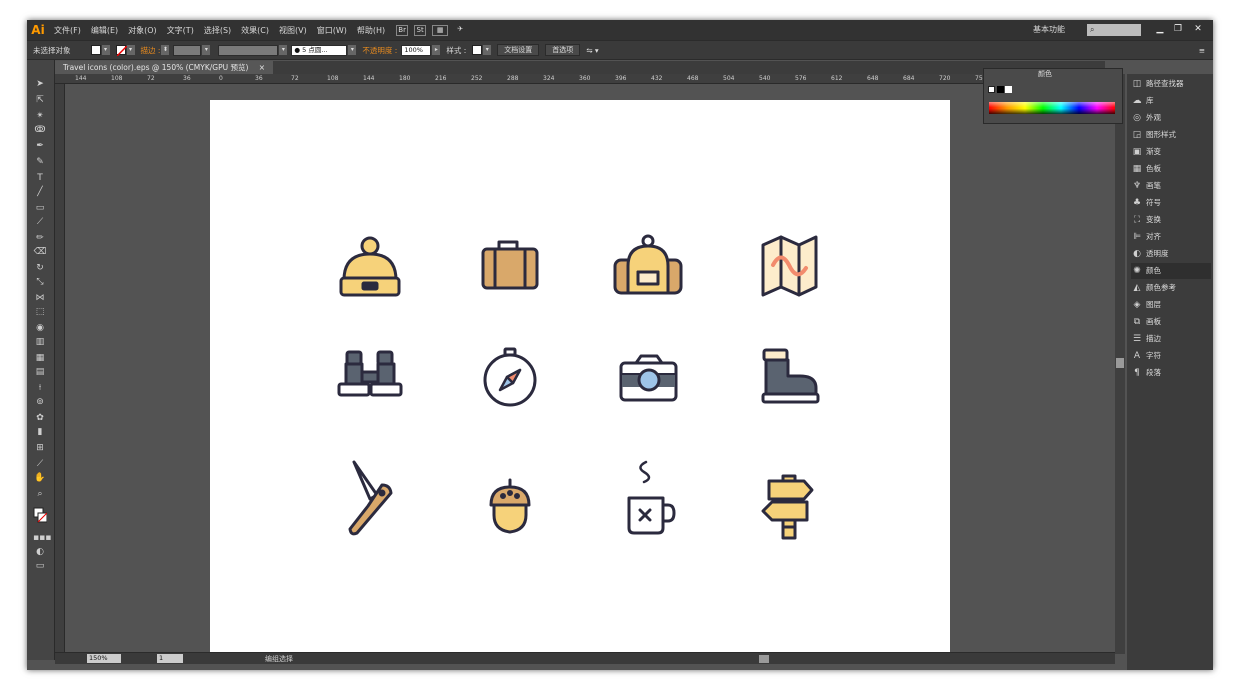  Describe the element at coordinates (104, 30) in the screenshot. I see `menu-edit: 编辑(E)` at that location.